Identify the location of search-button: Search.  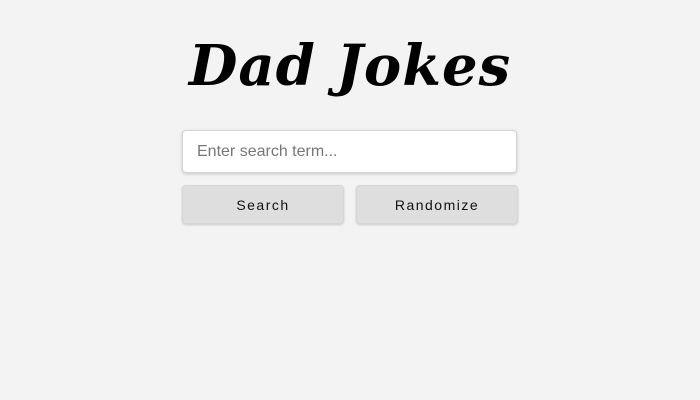
(263, 204).